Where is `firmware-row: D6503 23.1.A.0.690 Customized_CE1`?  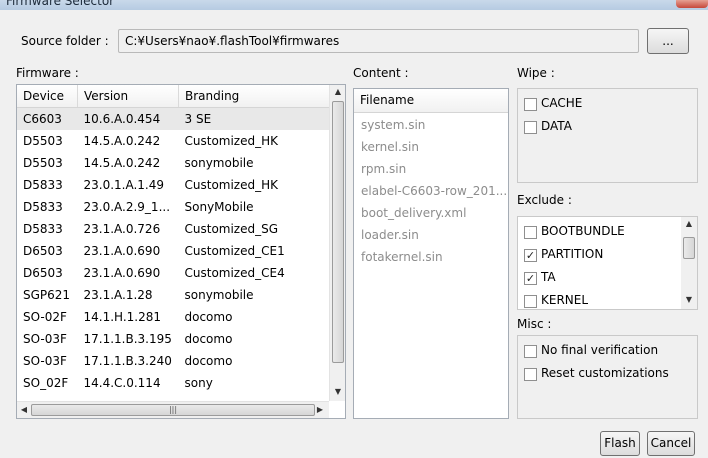
firmware-row: D6503 23.1.A.0.690 Customized_CE1 is located at coordinates (173, 251).